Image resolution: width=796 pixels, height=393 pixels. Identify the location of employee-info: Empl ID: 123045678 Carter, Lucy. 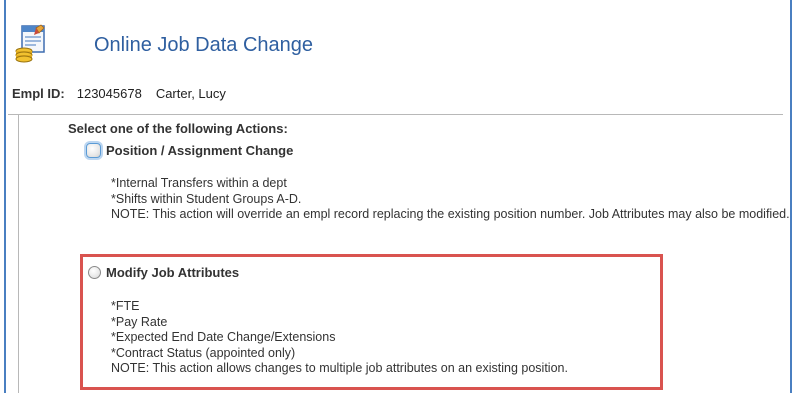
(119, 93).